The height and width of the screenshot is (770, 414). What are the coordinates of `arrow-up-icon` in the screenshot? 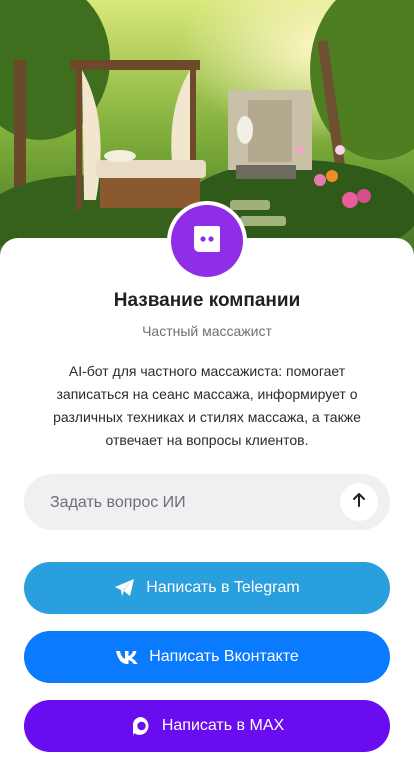 It's located at (359, 502).